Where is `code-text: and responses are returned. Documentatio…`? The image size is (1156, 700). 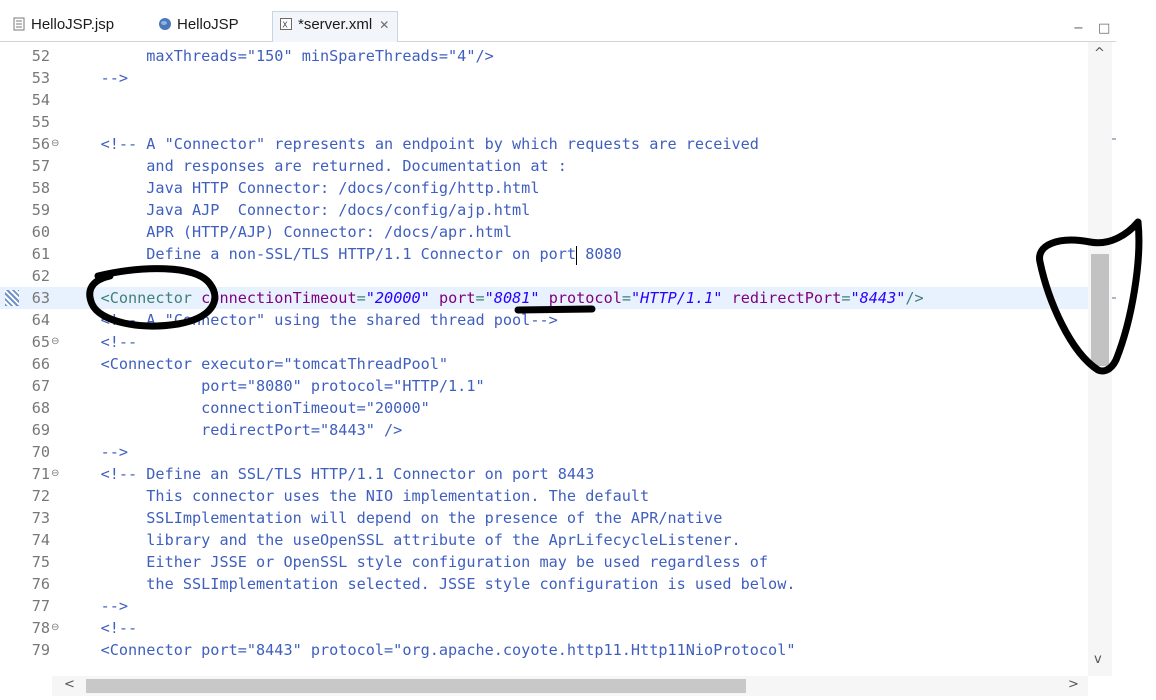
code-text: and responses are returned. Documentatio… is located at coordinates (315, 166).